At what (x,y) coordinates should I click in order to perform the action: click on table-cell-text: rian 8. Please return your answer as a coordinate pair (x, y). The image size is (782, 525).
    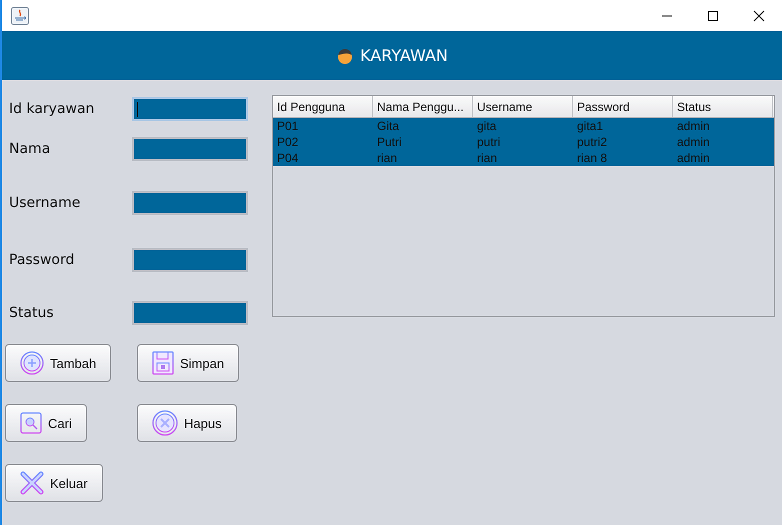
    Looking at the image, I should click on (592, 158).